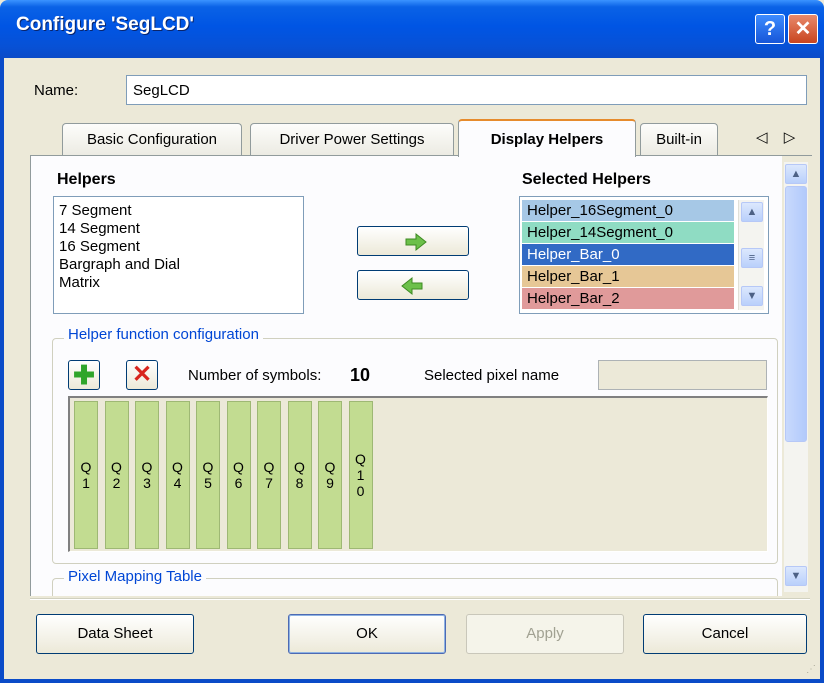 The width and height of the screenshot is (824, 683). Describe the element at coordinates (628, 210) in the screenshot. I see `selected-helper-item: Helper_16Segment_0` at that location.